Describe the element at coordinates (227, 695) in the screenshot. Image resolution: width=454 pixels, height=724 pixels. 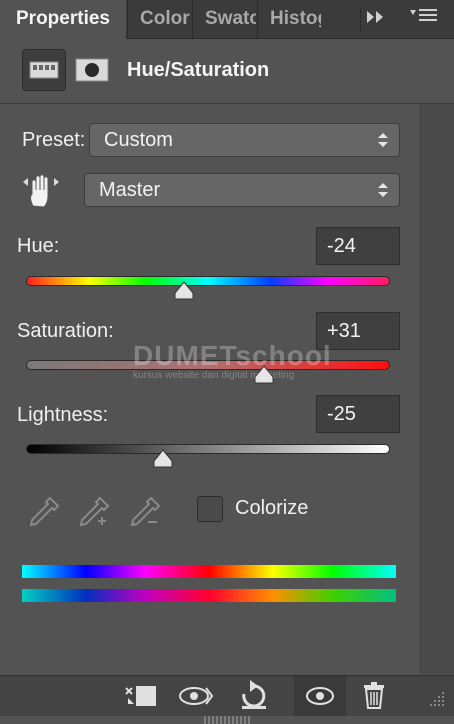
I see `panel-footer` at that location.